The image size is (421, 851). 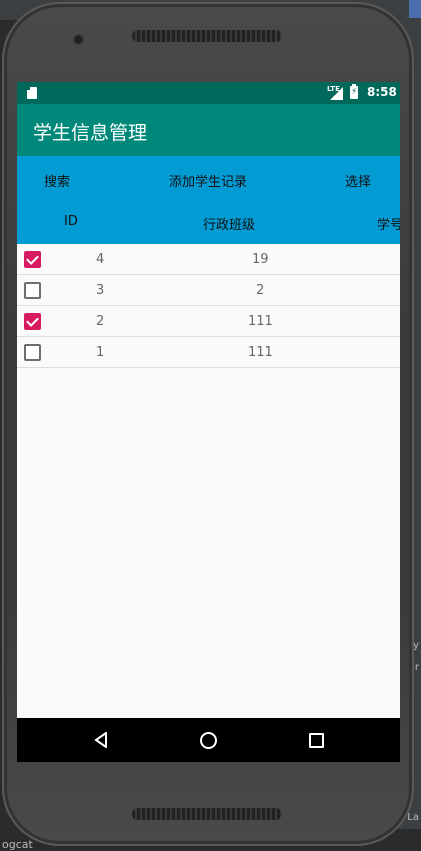 I want to click on cell-class: 19, so click(x=260, y=259).